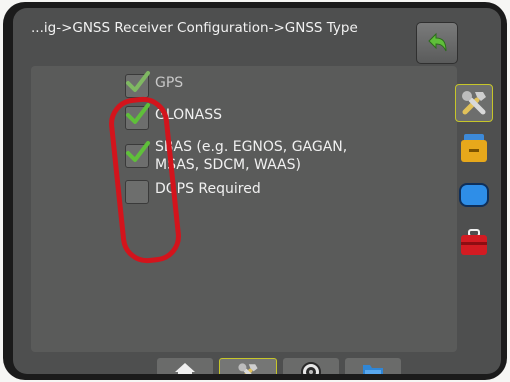 The image size is (510, 382). I want to click on option-gps: GPS, so click(154, 84).